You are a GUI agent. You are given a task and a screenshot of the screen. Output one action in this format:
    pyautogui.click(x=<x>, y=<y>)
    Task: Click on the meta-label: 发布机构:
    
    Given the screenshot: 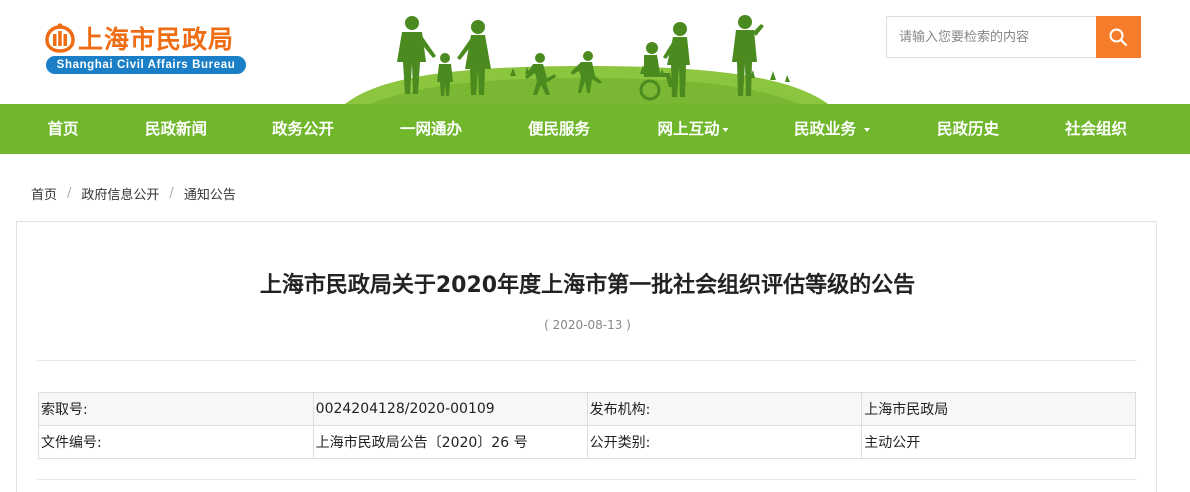 What is the action you would take?
    pyautogui.click(x=724, y=409)
    